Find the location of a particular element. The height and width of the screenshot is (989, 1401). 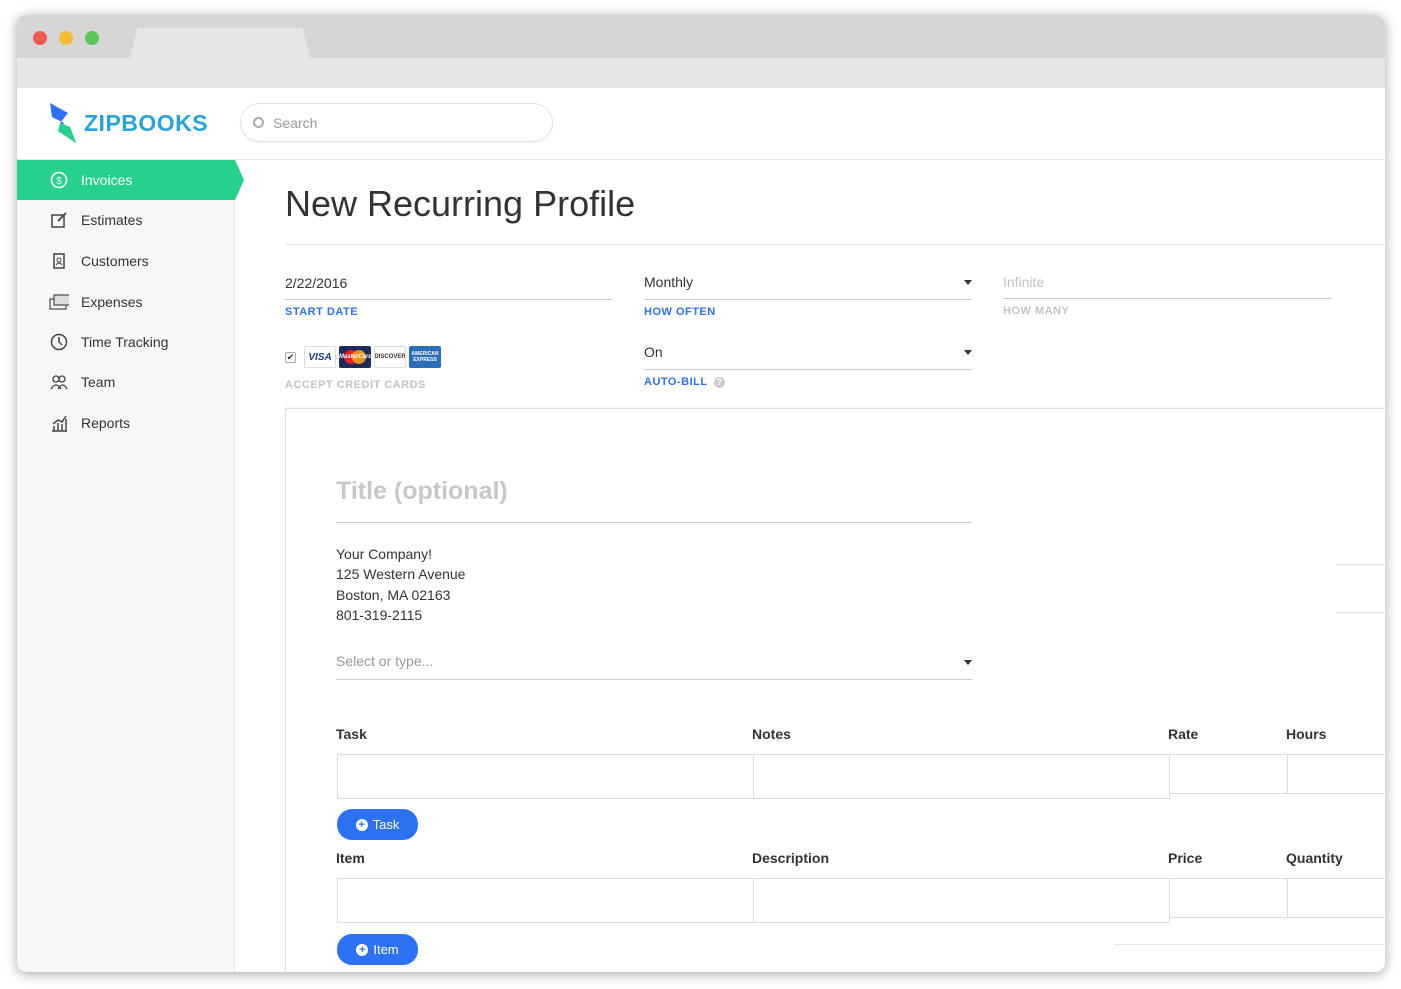

notes-input is located at coordinates (961, 776).